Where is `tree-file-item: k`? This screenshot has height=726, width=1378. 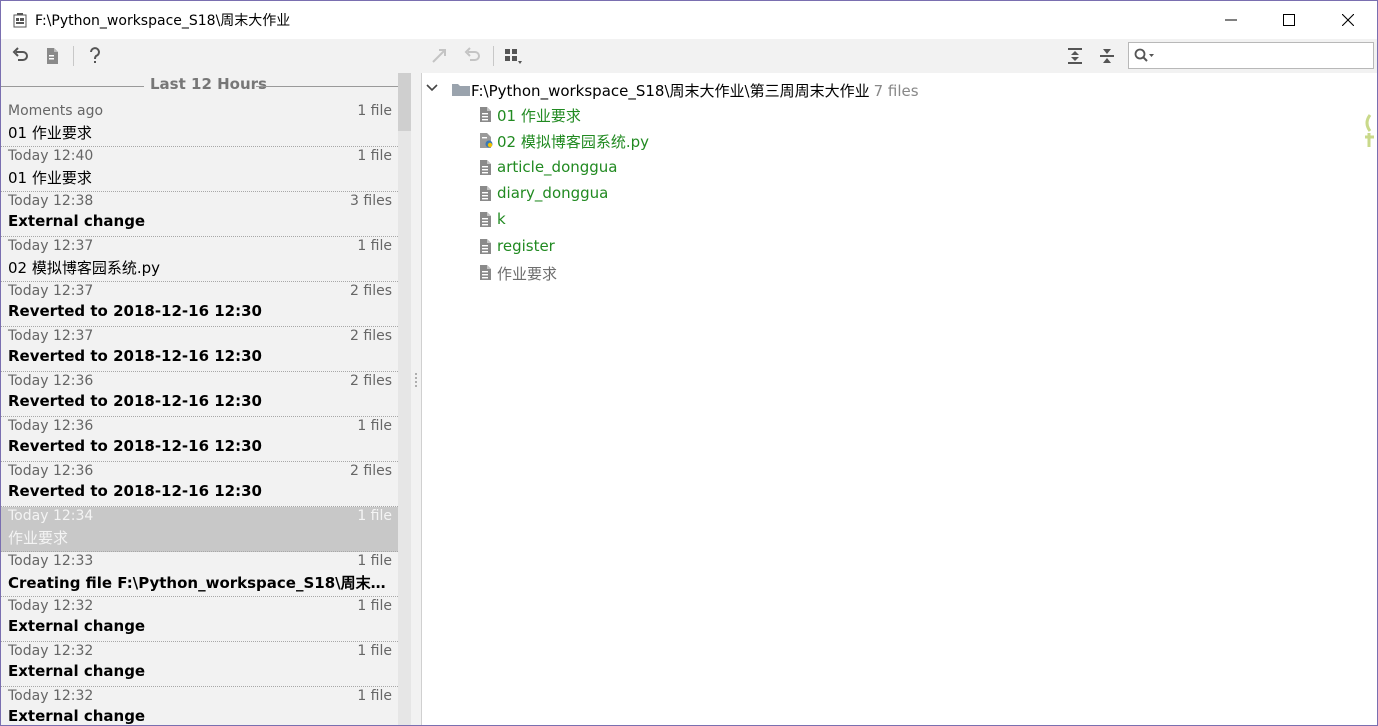
tree-file-item: k is located at coordinates (776, 220).